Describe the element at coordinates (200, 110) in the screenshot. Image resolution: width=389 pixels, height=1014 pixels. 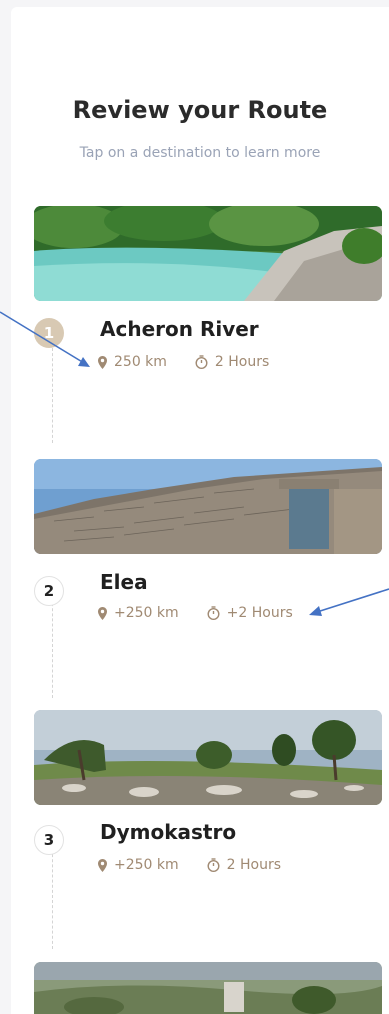
I see `page-title: Review your Route` at that location.